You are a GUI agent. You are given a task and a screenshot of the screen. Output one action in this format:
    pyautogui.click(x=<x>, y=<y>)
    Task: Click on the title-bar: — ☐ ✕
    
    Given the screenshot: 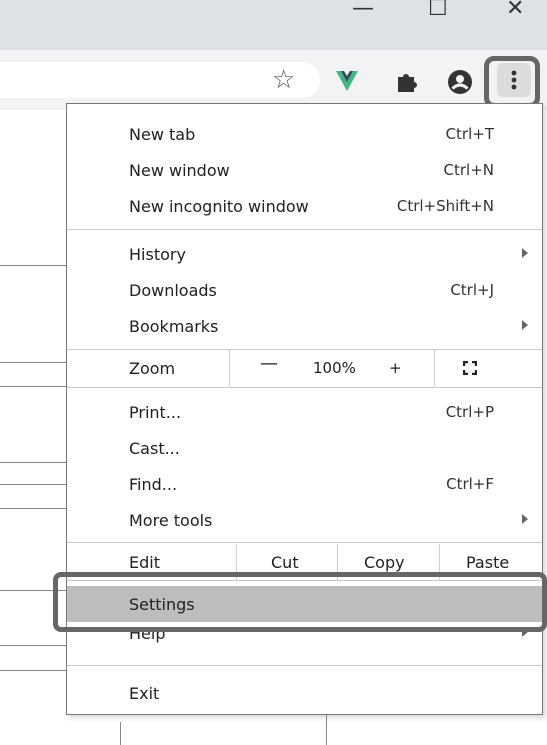 What is the action you would take?
    pyautogui.click(x=273, y=25)
    